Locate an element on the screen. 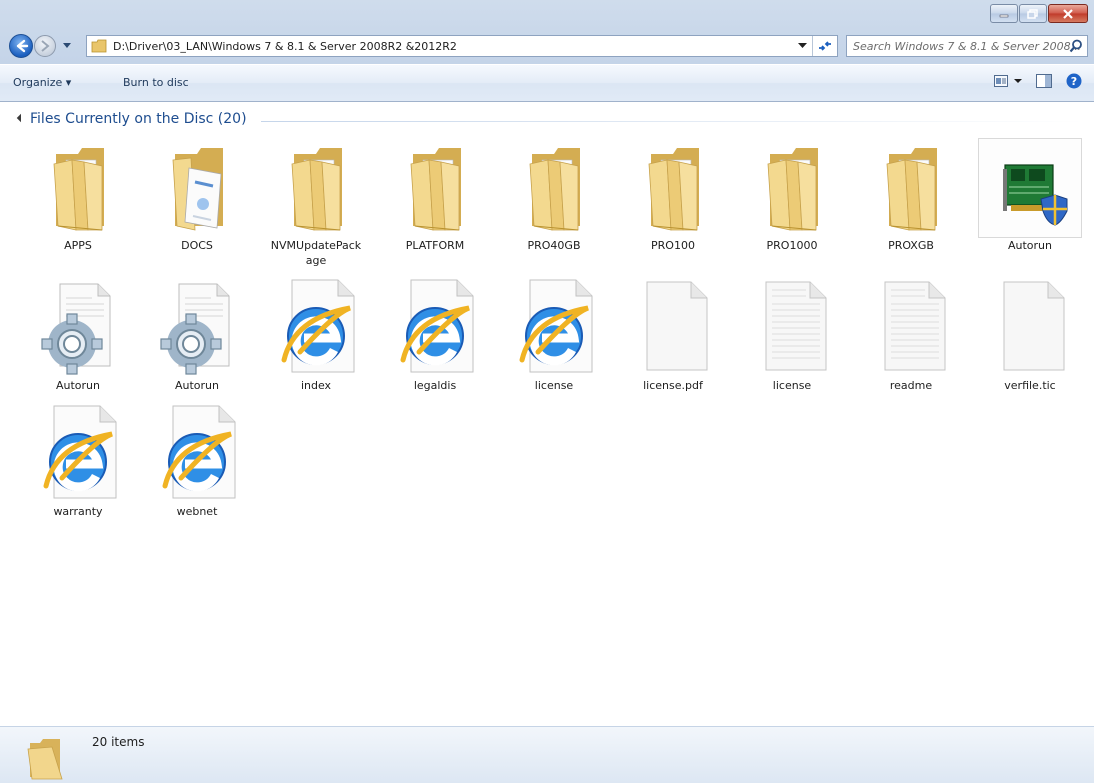  file-label: license.pdf is located at coordinates (673, 385).